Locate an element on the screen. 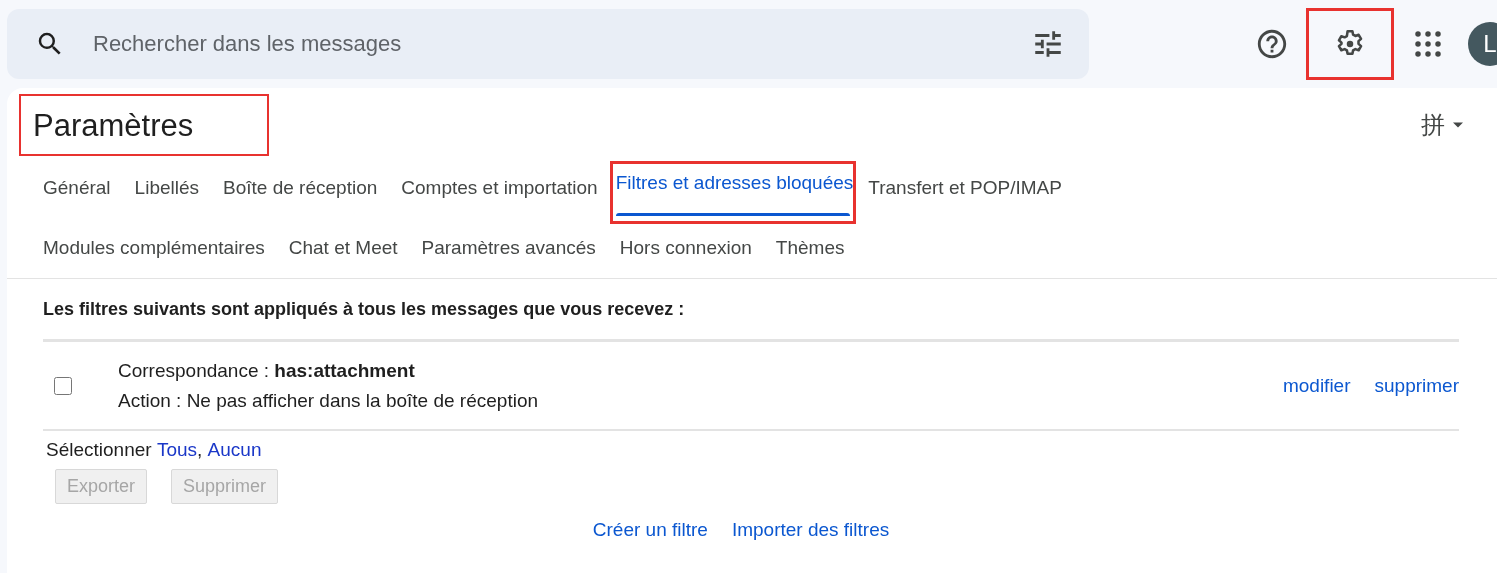 Image resolution: width=1497 pixels, height=573 pixels. select-none-link: Aucun is located at coordinates (234, 450).